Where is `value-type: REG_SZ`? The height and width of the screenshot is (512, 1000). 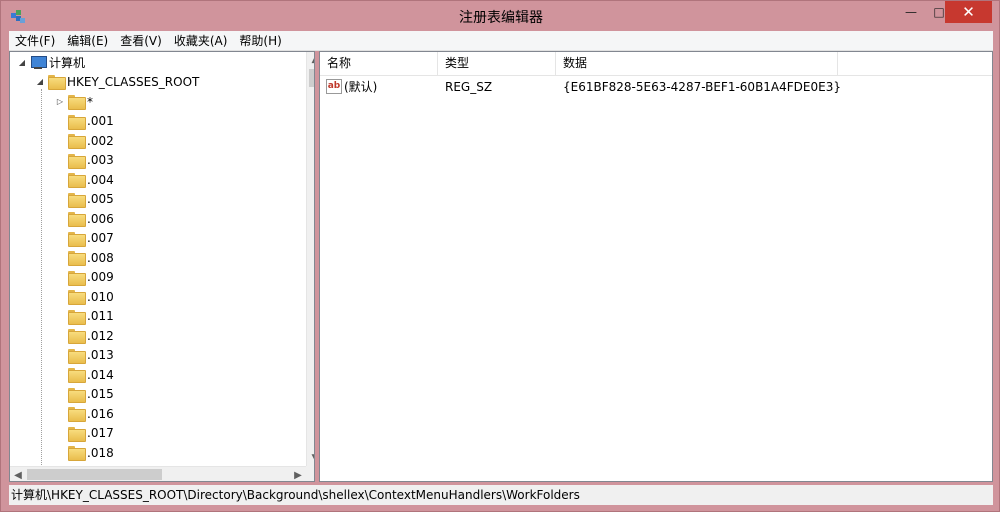
value-type: REG_SZ is located at coordinates (469, 87).